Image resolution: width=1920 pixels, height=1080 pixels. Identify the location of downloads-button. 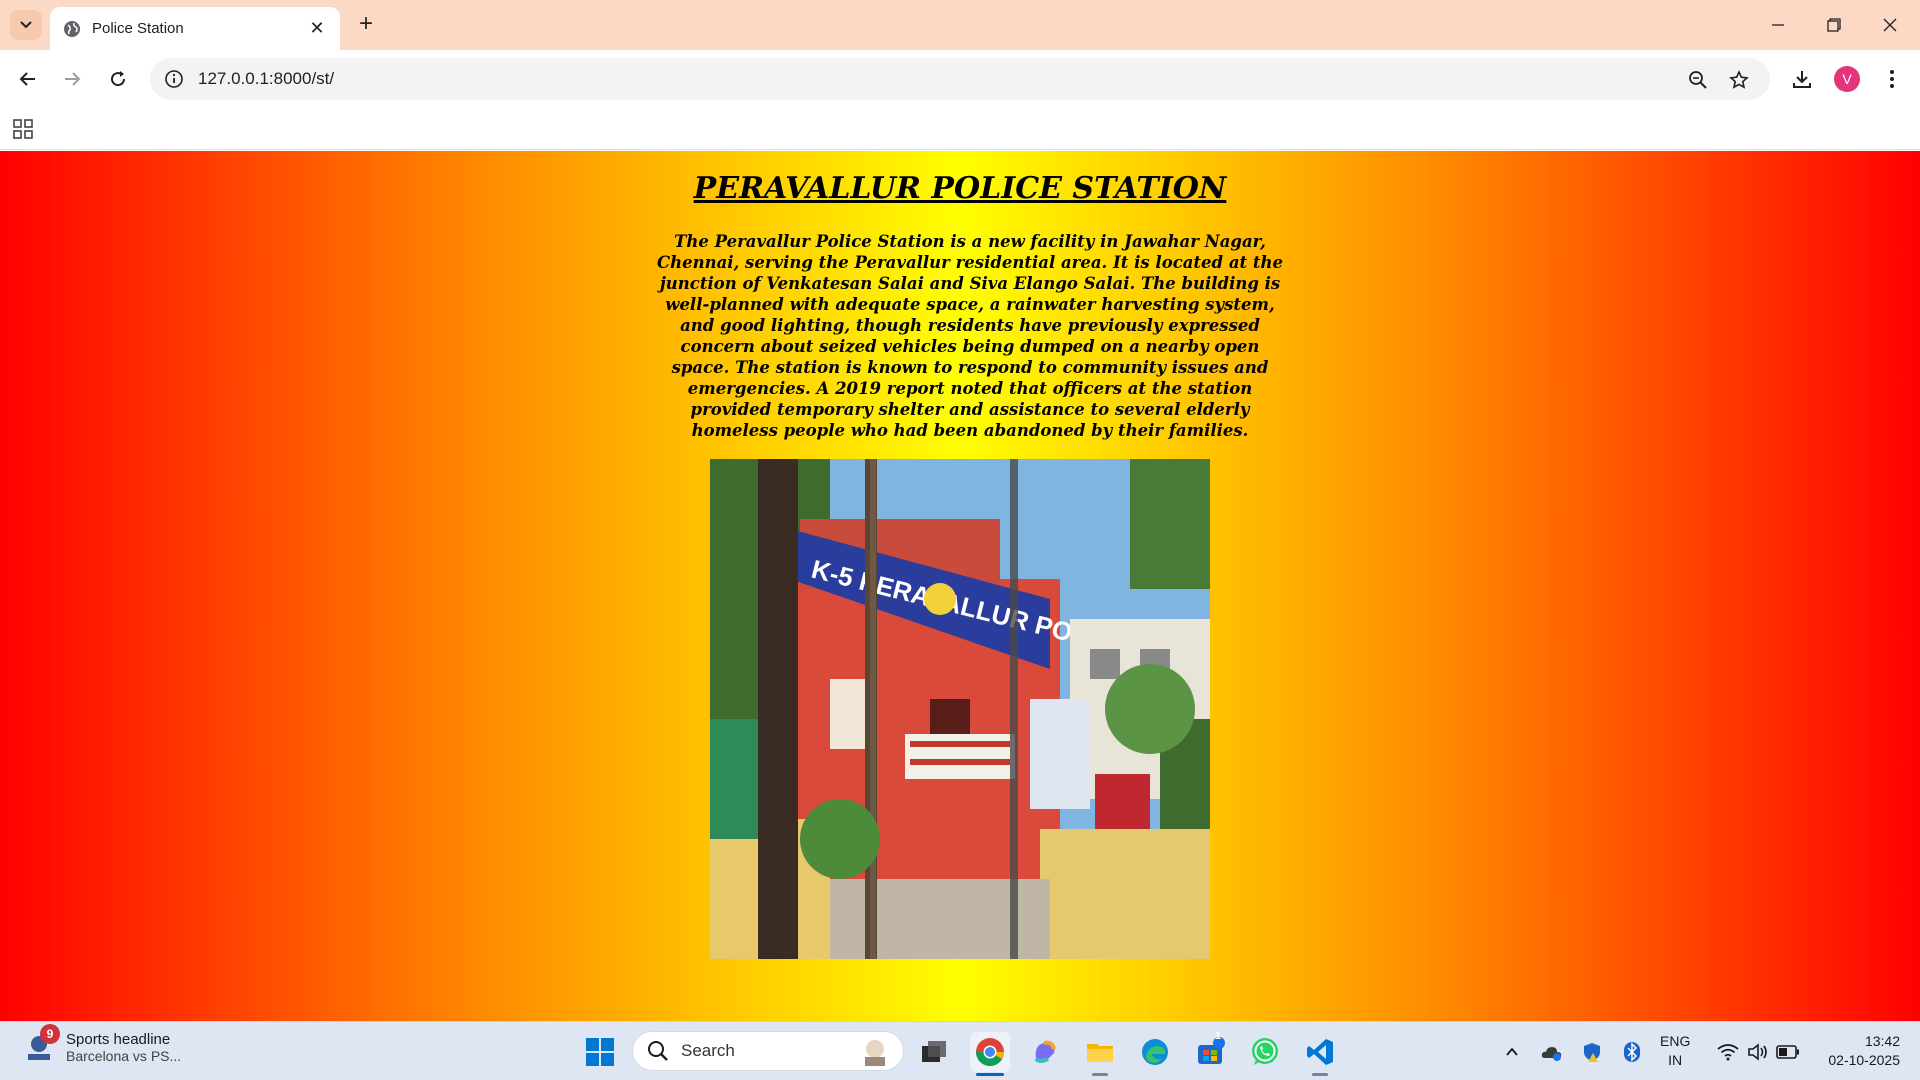
(1802, 79).